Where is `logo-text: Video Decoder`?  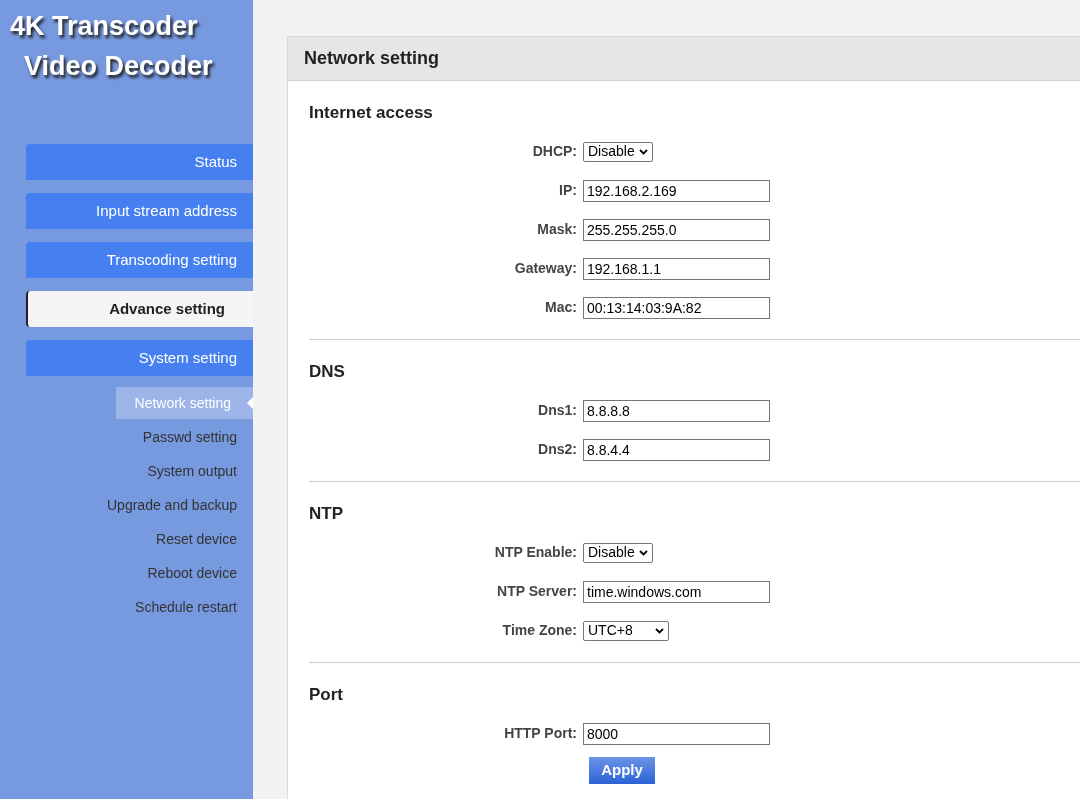
logo-text: Video Decoder is located at coordinates (118, 66).